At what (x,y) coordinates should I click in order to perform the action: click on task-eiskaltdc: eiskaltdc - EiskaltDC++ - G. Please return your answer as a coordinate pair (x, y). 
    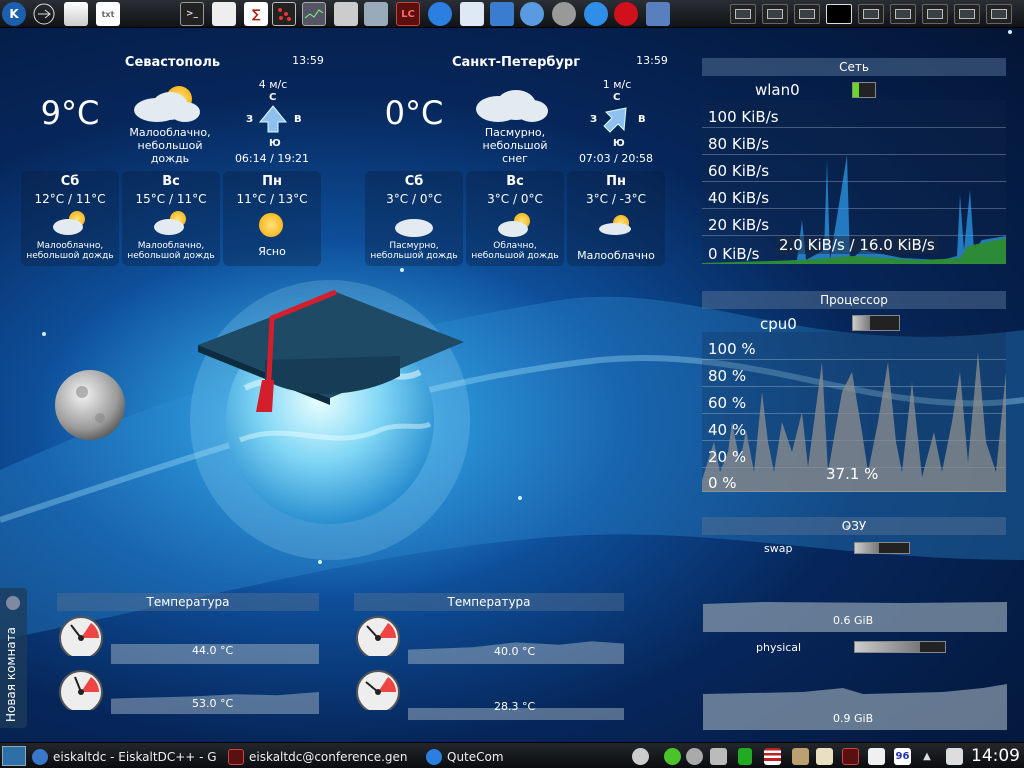
    Looking at the image, I should click on (127, 756).